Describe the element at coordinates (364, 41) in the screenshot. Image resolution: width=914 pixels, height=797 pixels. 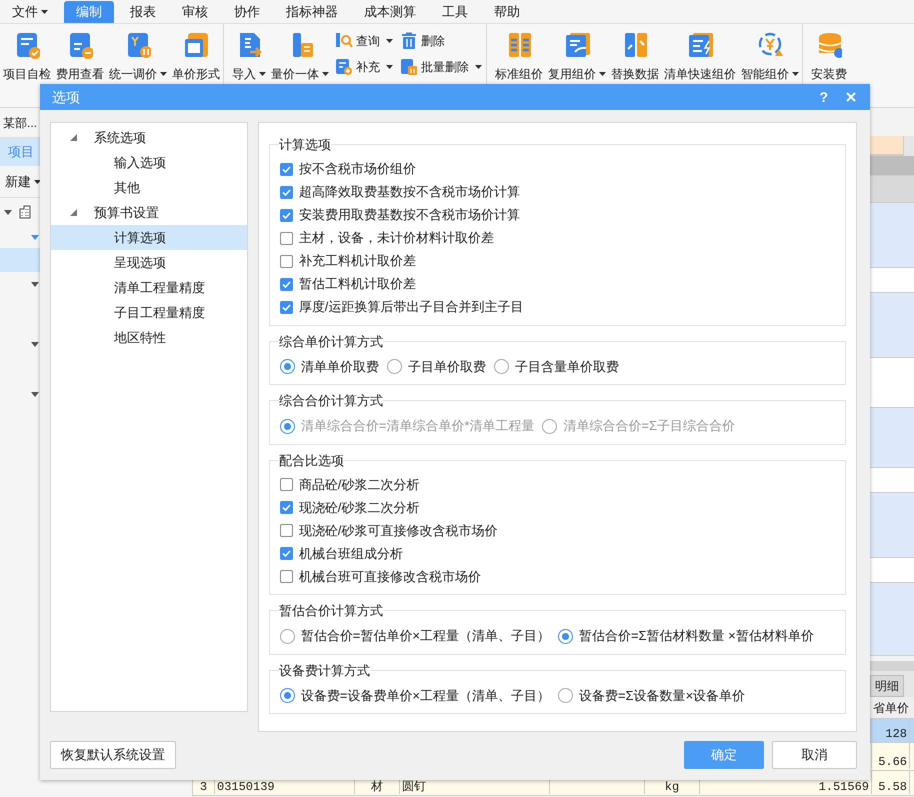
I see `toolbar-button: 查询` at that location.